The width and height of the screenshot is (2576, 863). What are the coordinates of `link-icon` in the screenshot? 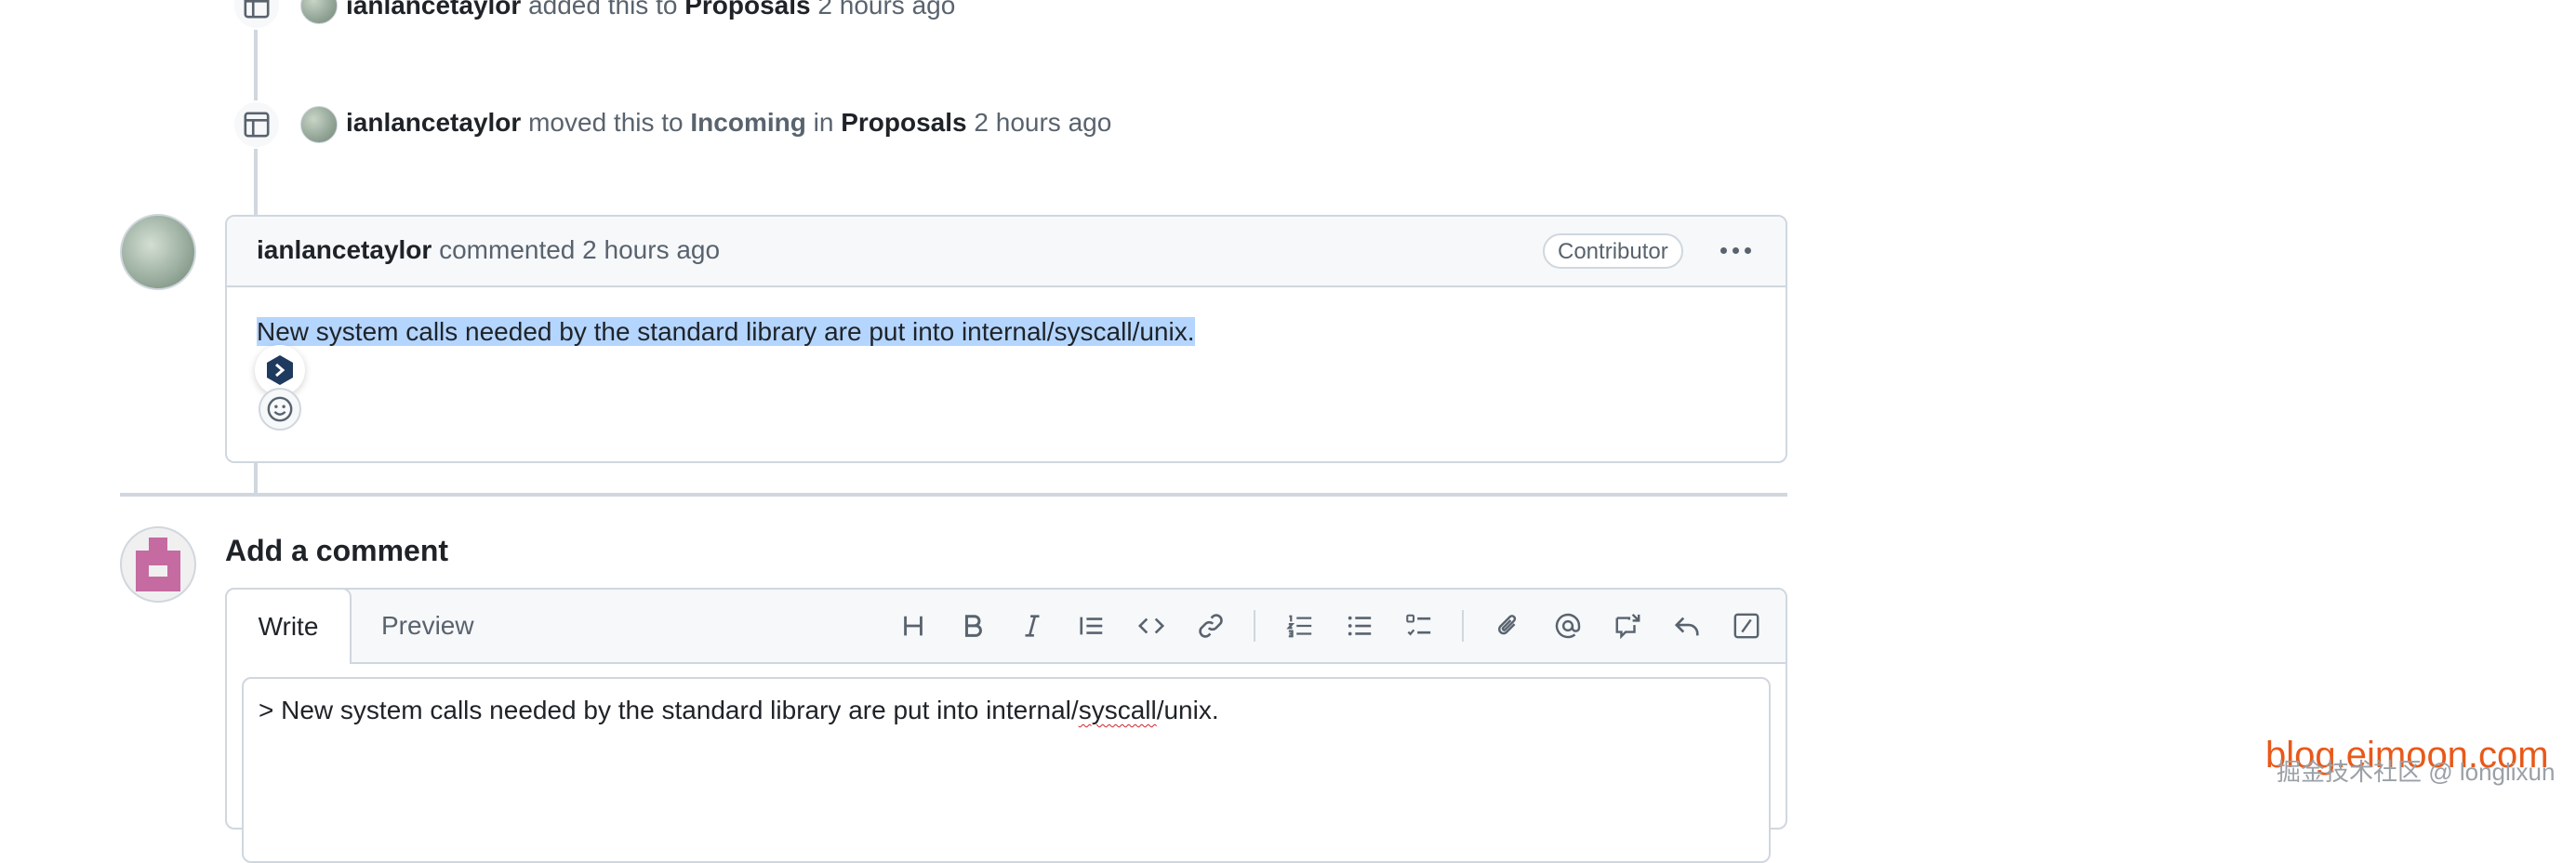 It's located at (1210, 625).